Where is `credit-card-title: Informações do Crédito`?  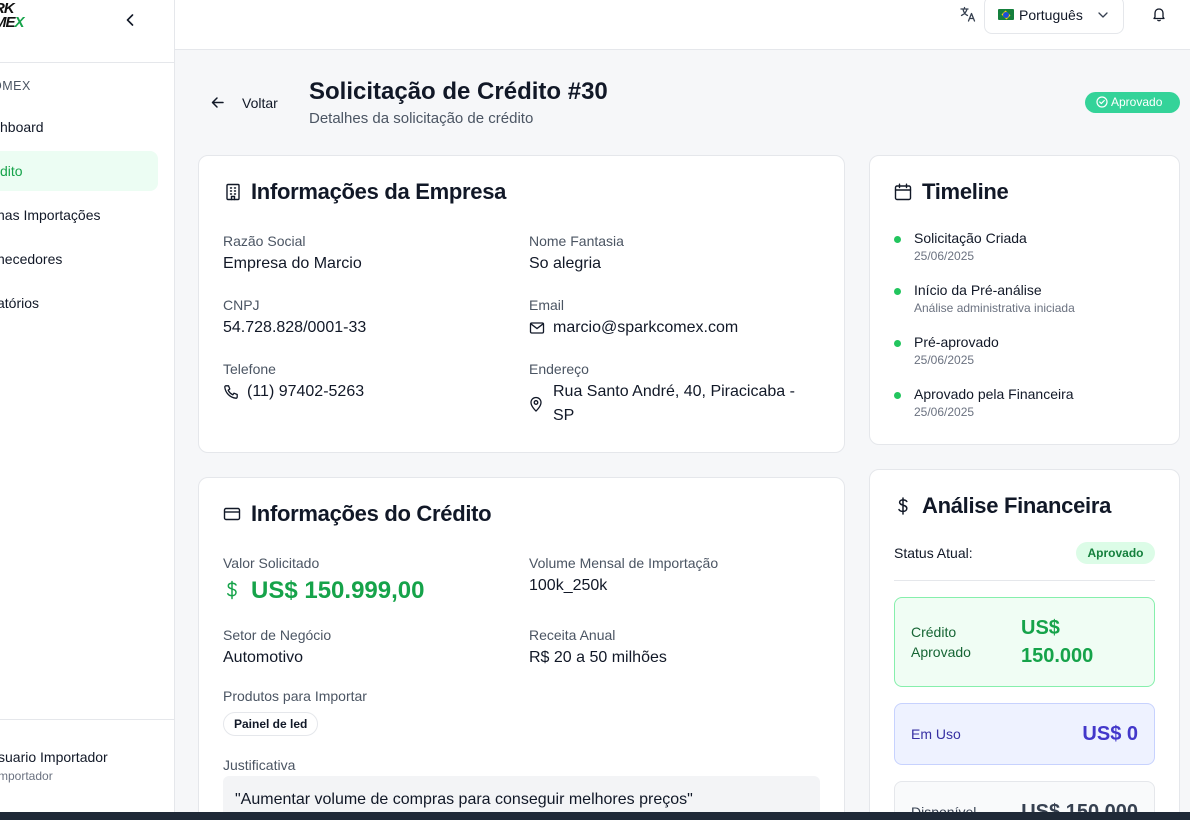 credit-card-title: Informações do Crédito is located at coordinates (371, 513).